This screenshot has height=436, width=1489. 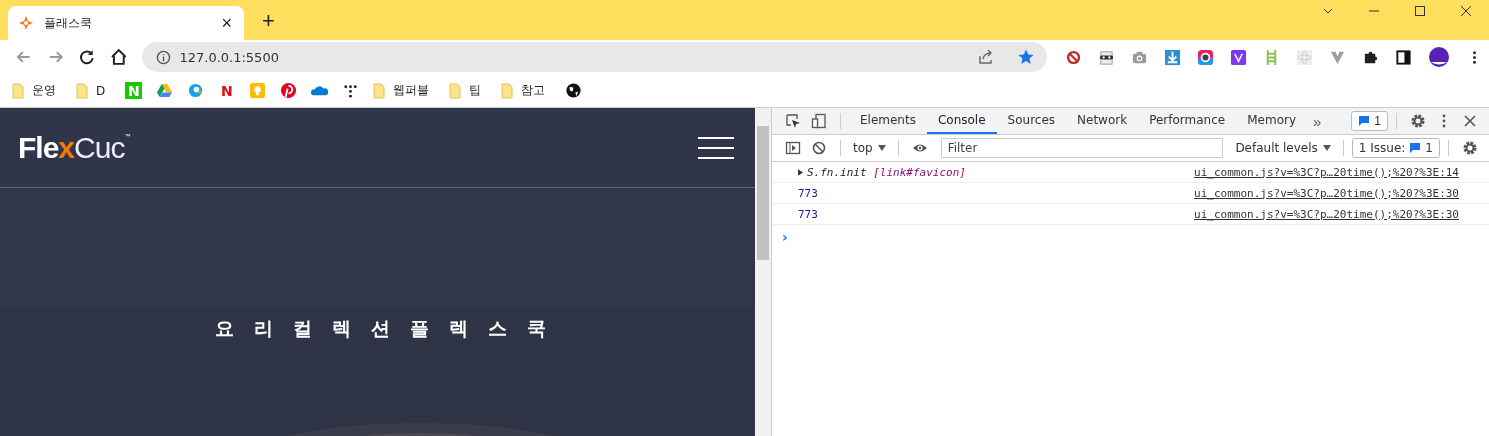 I want to click on info-icon, so click(x=164, y=57).